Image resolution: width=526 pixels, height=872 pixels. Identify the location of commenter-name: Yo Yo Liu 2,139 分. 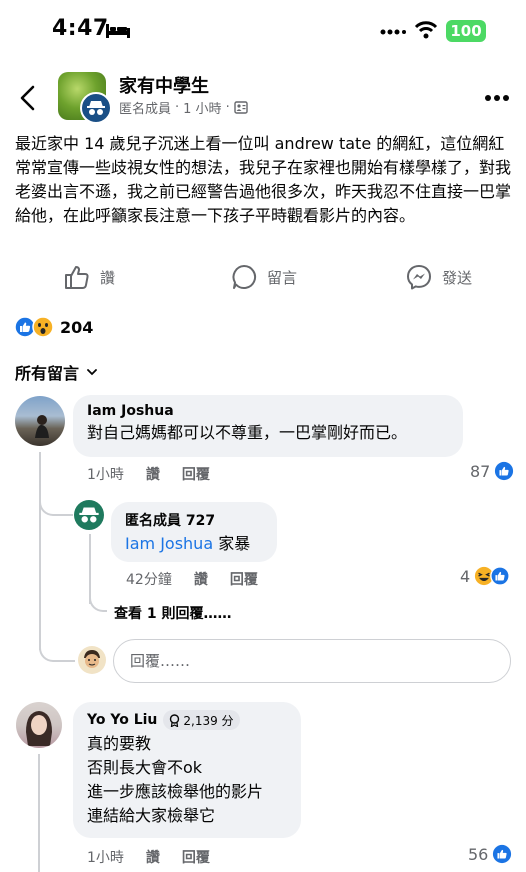
(187, 720).